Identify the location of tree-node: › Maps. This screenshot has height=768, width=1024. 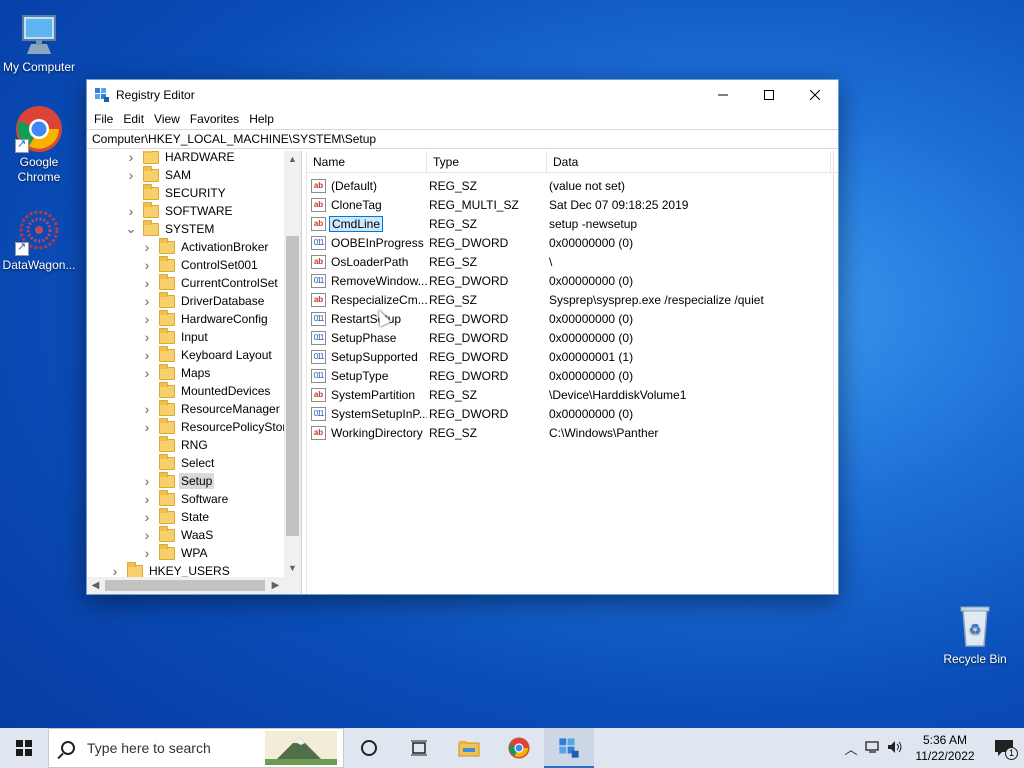
(176, 372).